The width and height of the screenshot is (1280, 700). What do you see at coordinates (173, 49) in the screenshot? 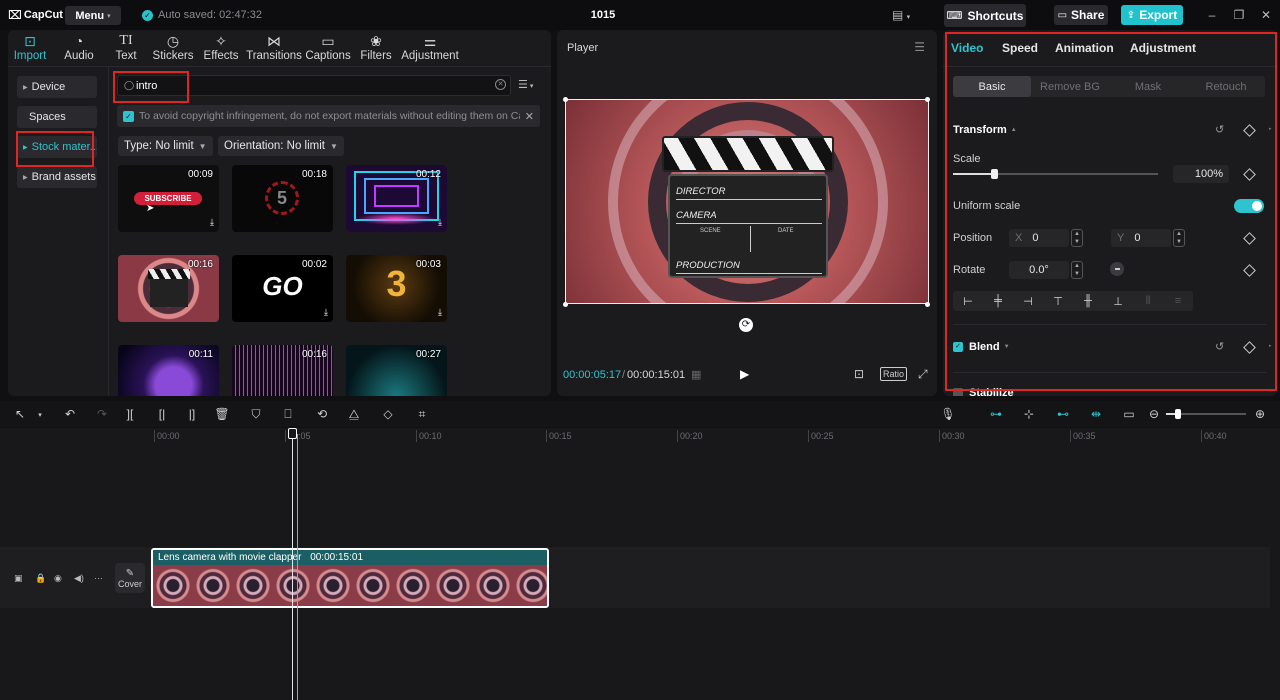
I see `tab-stickers: ◷ Stickers` at bounding box center [173, 49].